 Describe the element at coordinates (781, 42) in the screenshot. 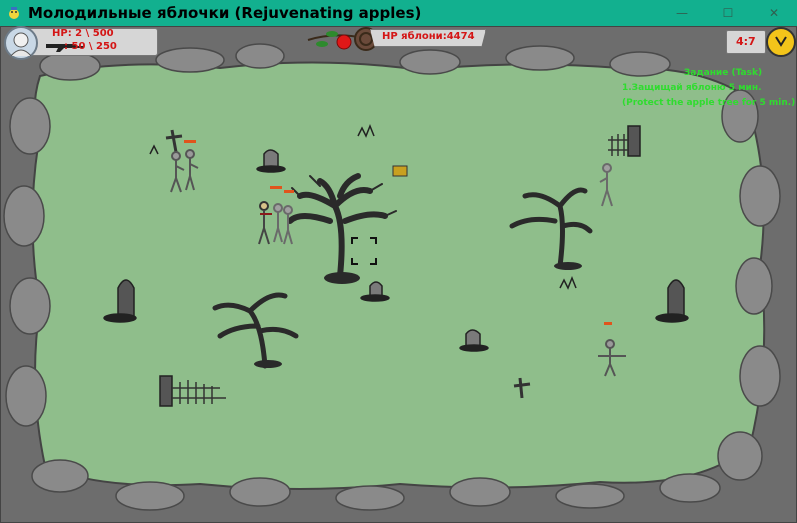

I see `clock-icon` at that location.